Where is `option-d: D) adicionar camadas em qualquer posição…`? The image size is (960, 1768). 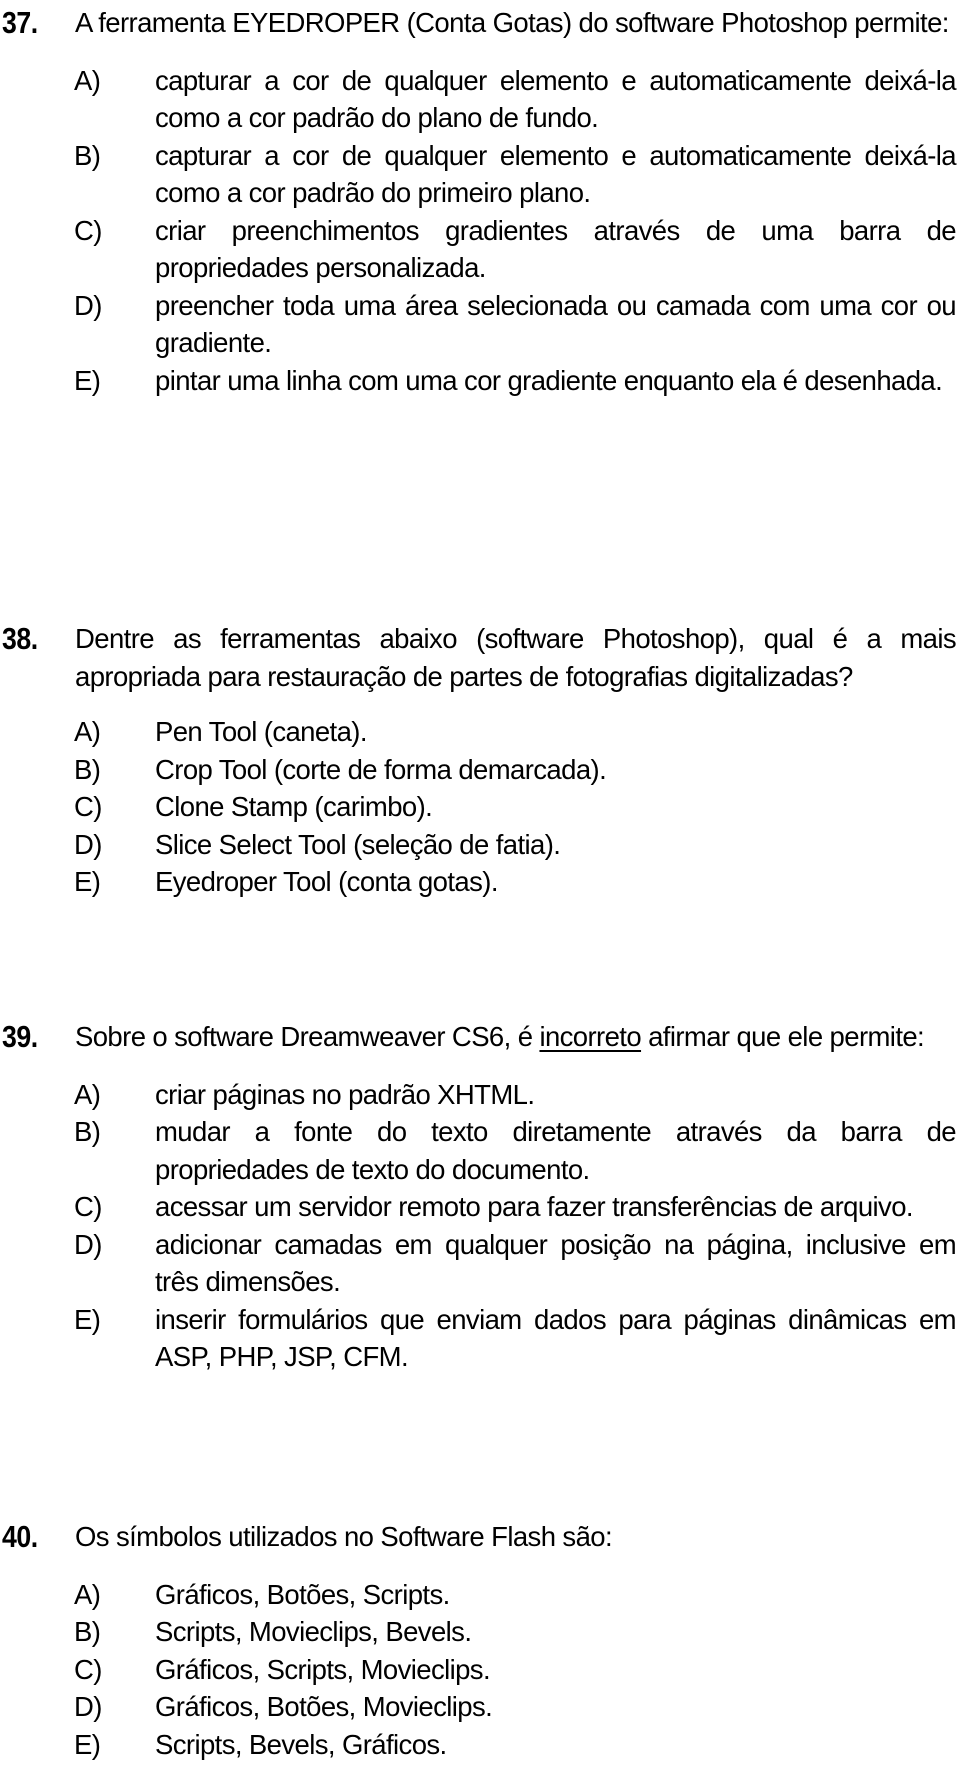 option-d: D) adicionar camadas em qualquer posição… is located at coordinates (478, 1263).